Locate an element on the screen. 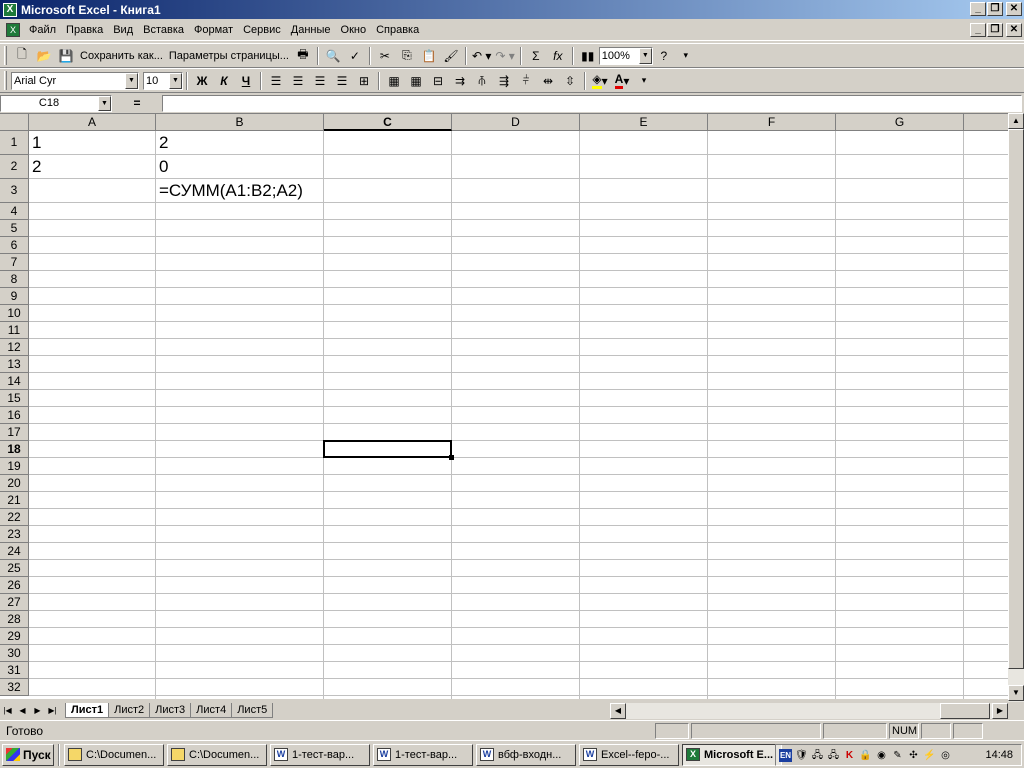 The width and height of the screenshot is (1024, 768). vertical-scrollbar: ▲ ▼ is located at coordinates (1016, 408).